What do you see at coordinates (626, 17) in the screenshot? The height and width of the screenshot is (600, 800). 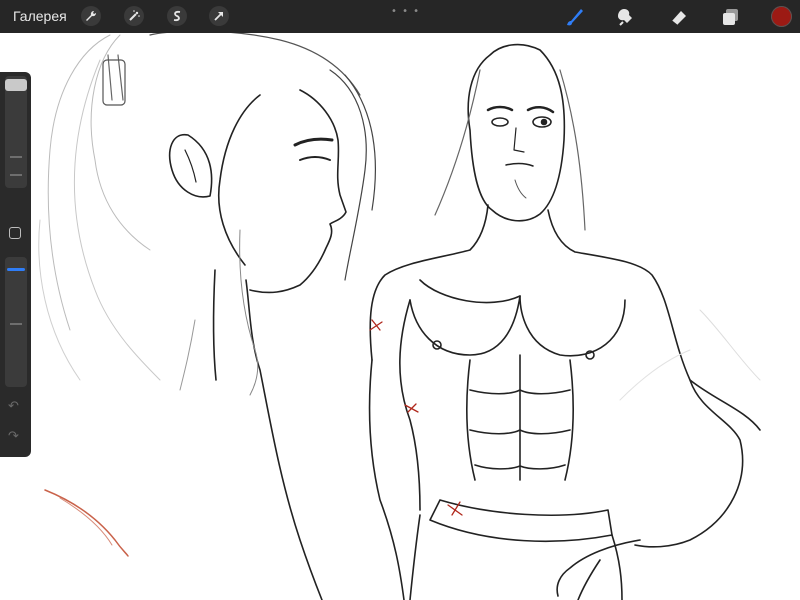 I see `smudge-tool-icon` at bounding box center [626, 17].